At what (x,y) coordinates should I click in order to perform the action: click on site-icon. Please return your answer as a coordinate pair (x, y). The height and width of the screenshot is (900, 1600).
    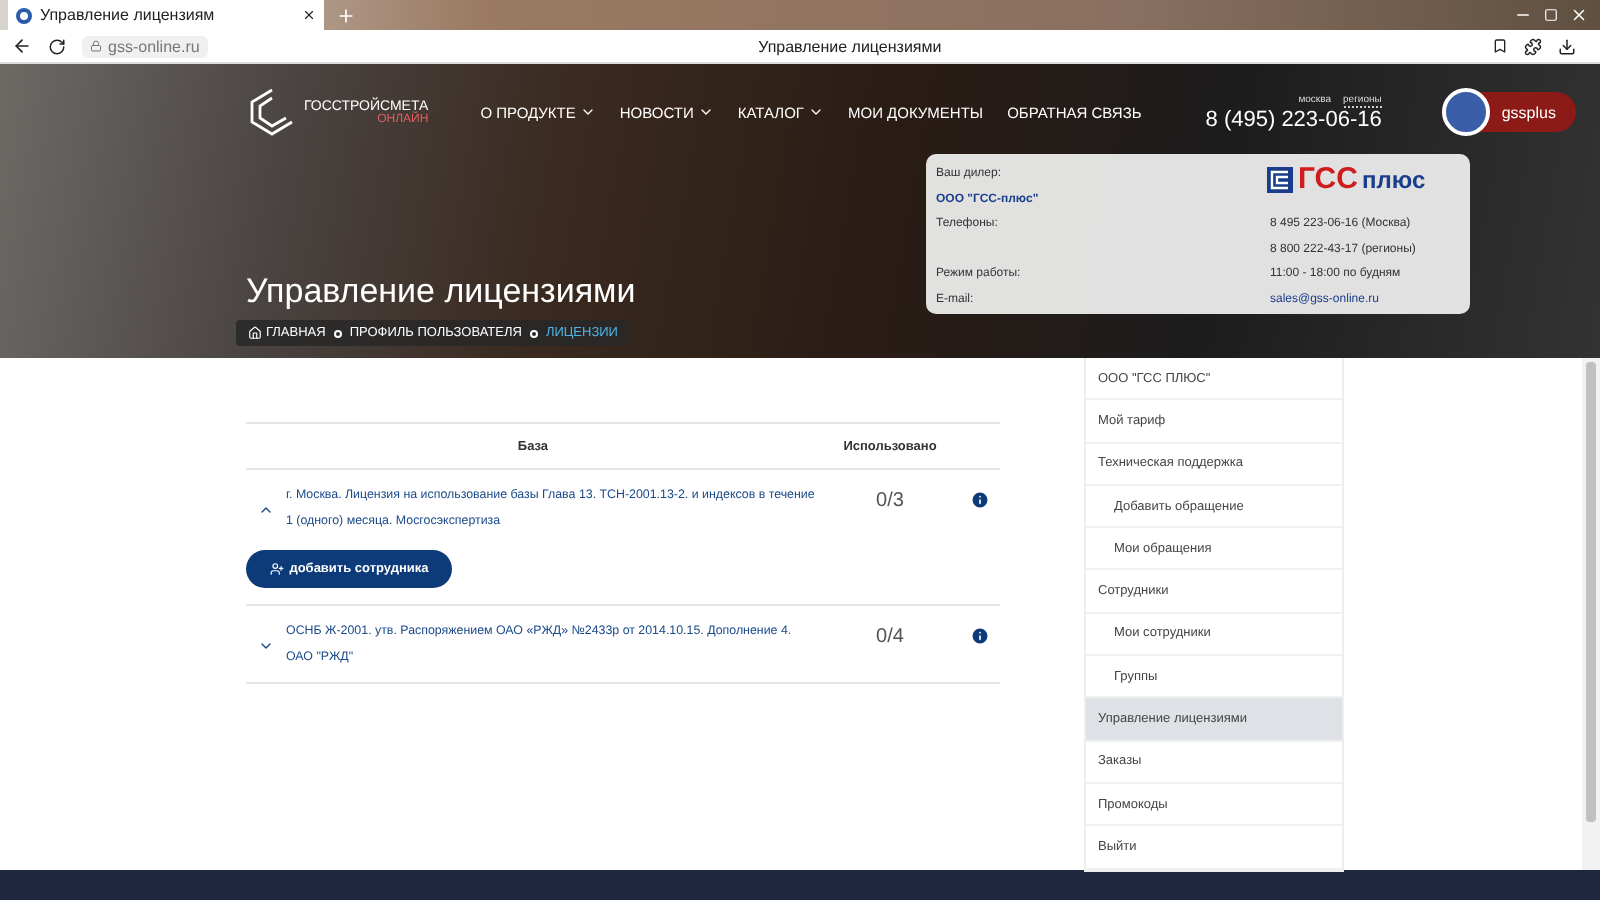
    Looking at the image, I should click on (24, 15).